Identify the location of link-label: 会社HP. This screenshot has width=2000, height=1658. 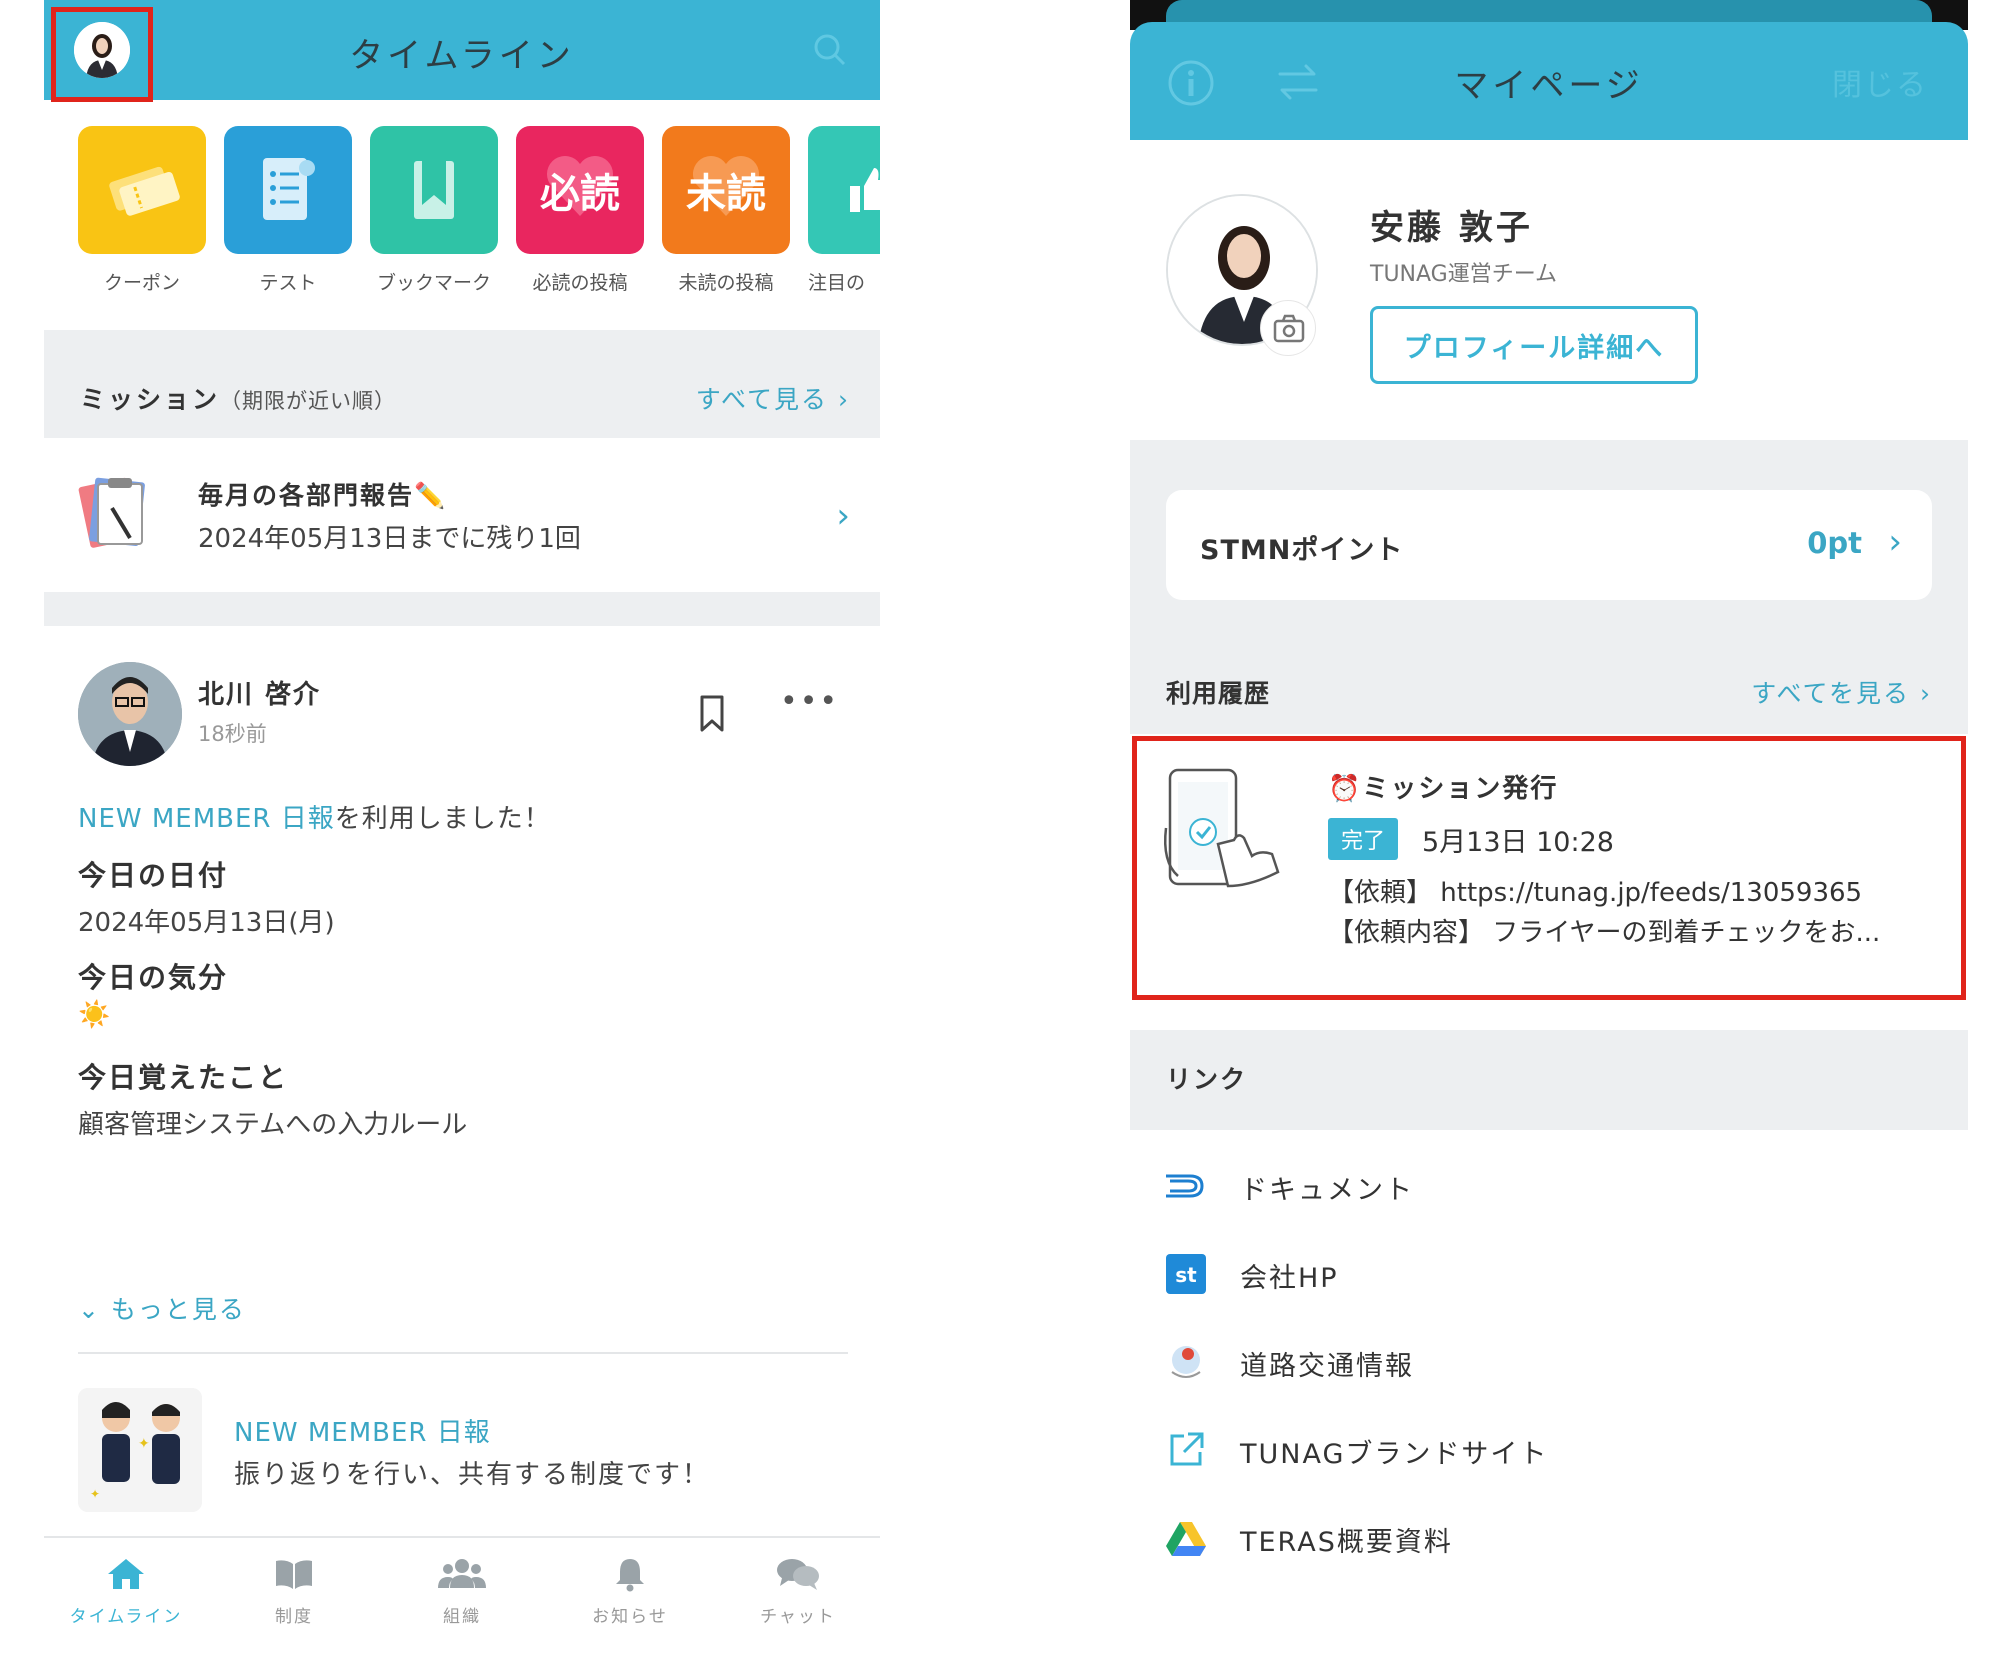
(1289, 1278).